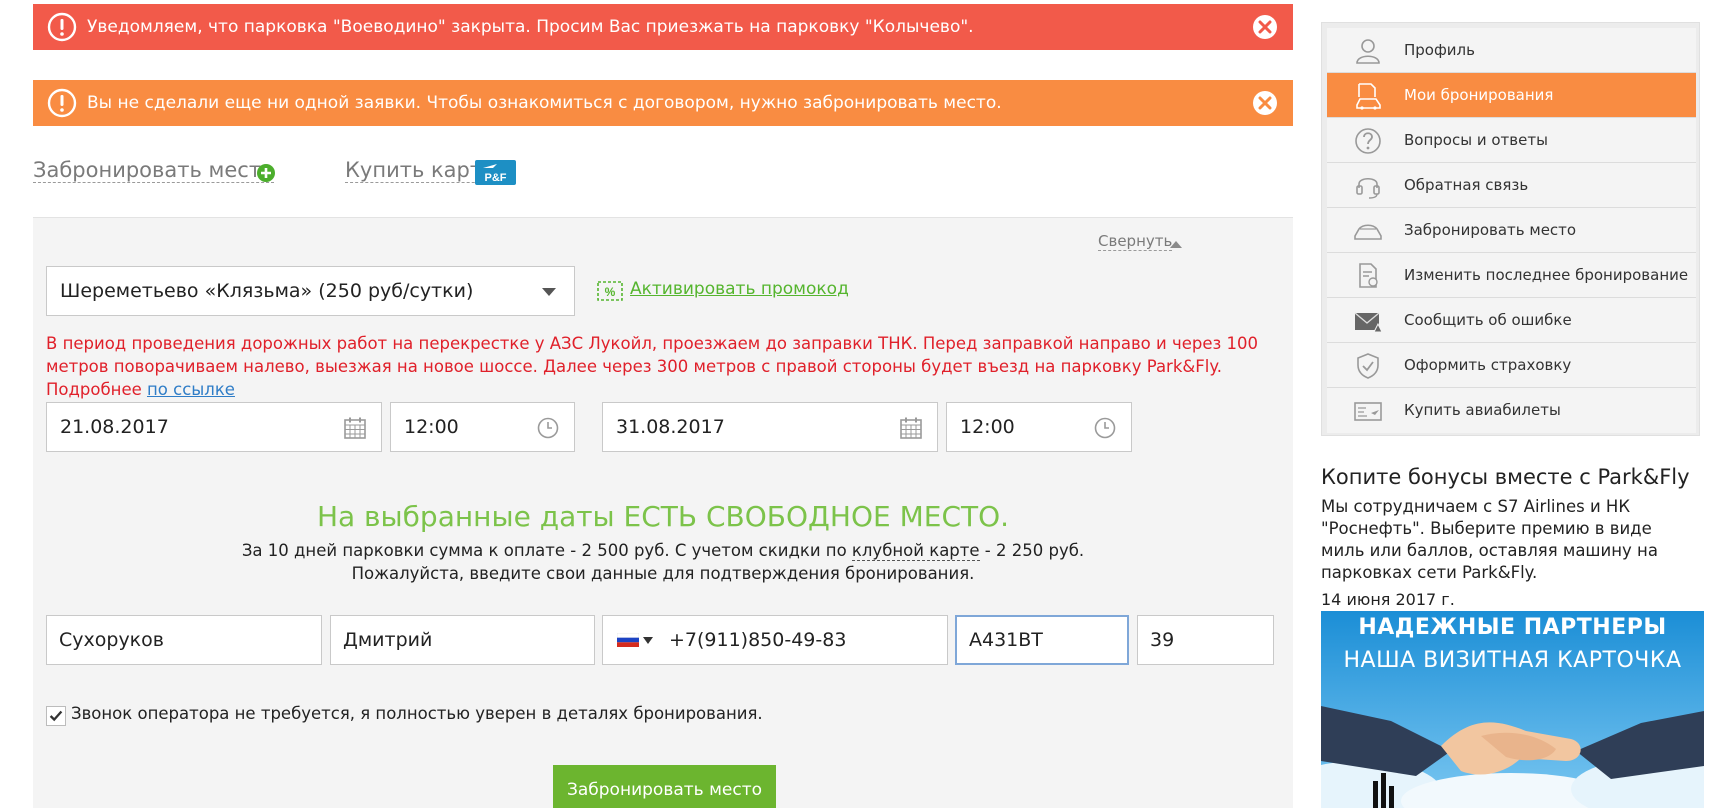 This screenshot has height=808, width=1715. I want to click on checkmark-icon, so click(56, 716).